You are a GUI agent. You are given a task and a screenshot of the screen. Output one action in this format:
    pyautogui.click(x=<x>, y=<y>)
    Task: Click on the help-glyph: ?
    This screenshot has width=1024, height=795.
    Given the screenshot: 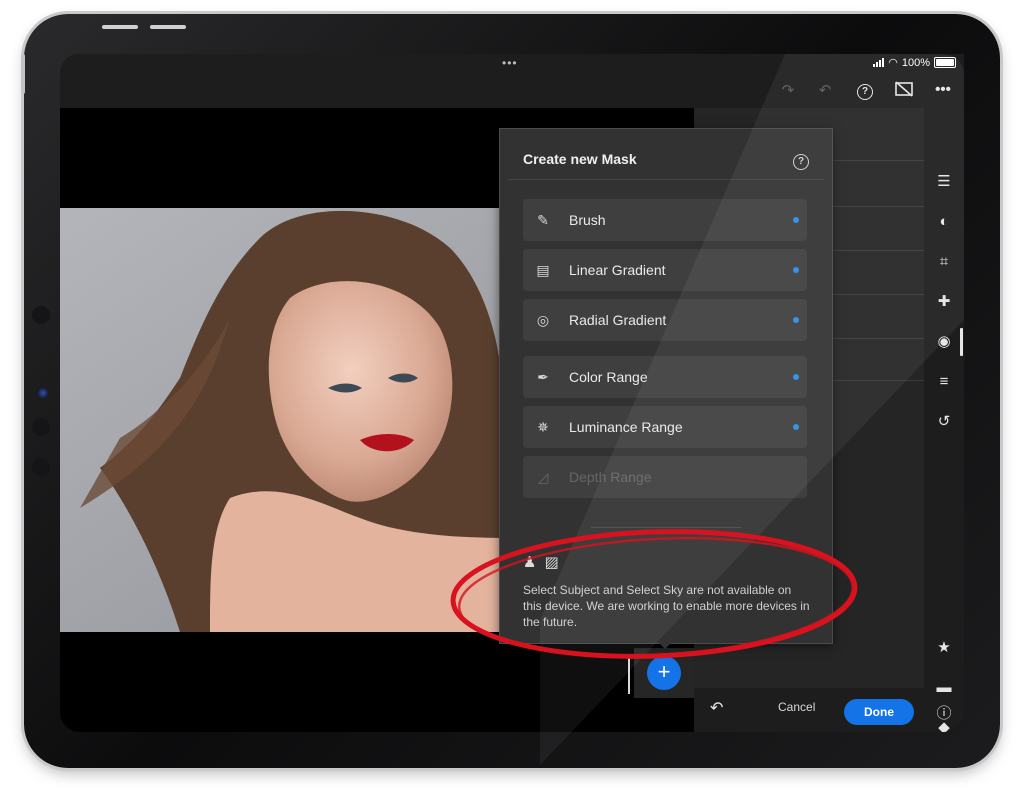 What is the action you would take?
    pyautogui.click(x=865, y=92)
    